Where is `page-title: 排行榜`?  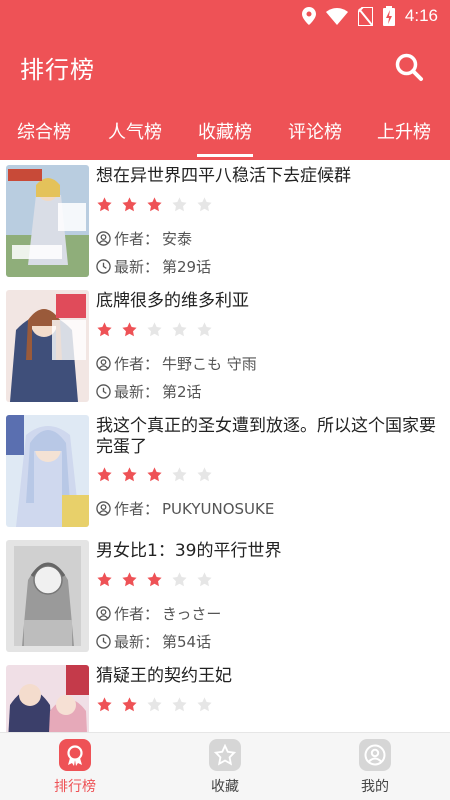 page-title: 排行榜 is located at coordinates (57, 70).